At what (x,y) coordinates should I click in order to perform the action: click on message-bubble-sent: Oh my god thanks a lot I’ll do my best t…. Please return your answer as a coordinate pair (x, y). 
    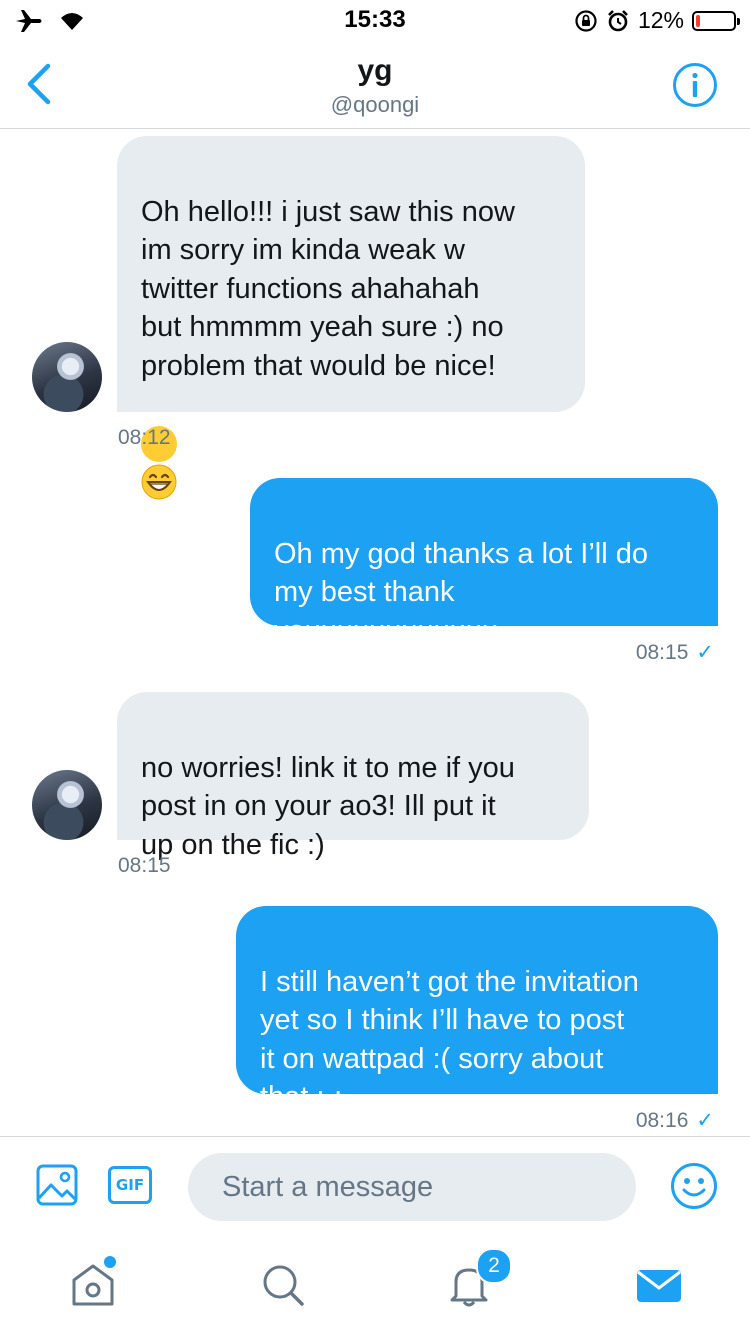
    Looking at the image, I should click on (484, 562).